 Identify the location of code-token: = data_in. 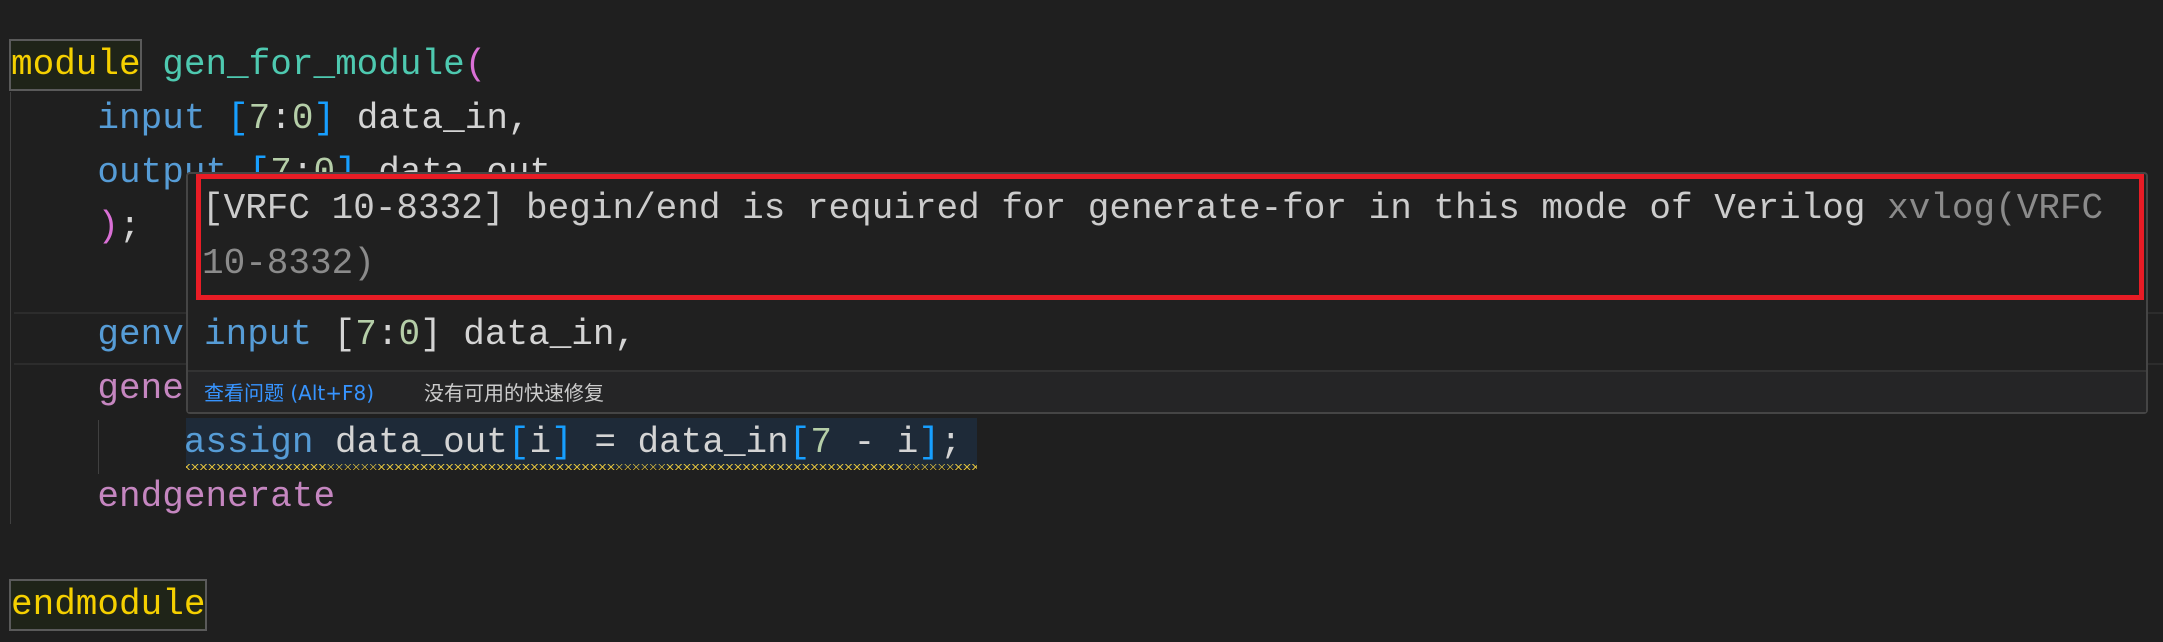
(680, 442).